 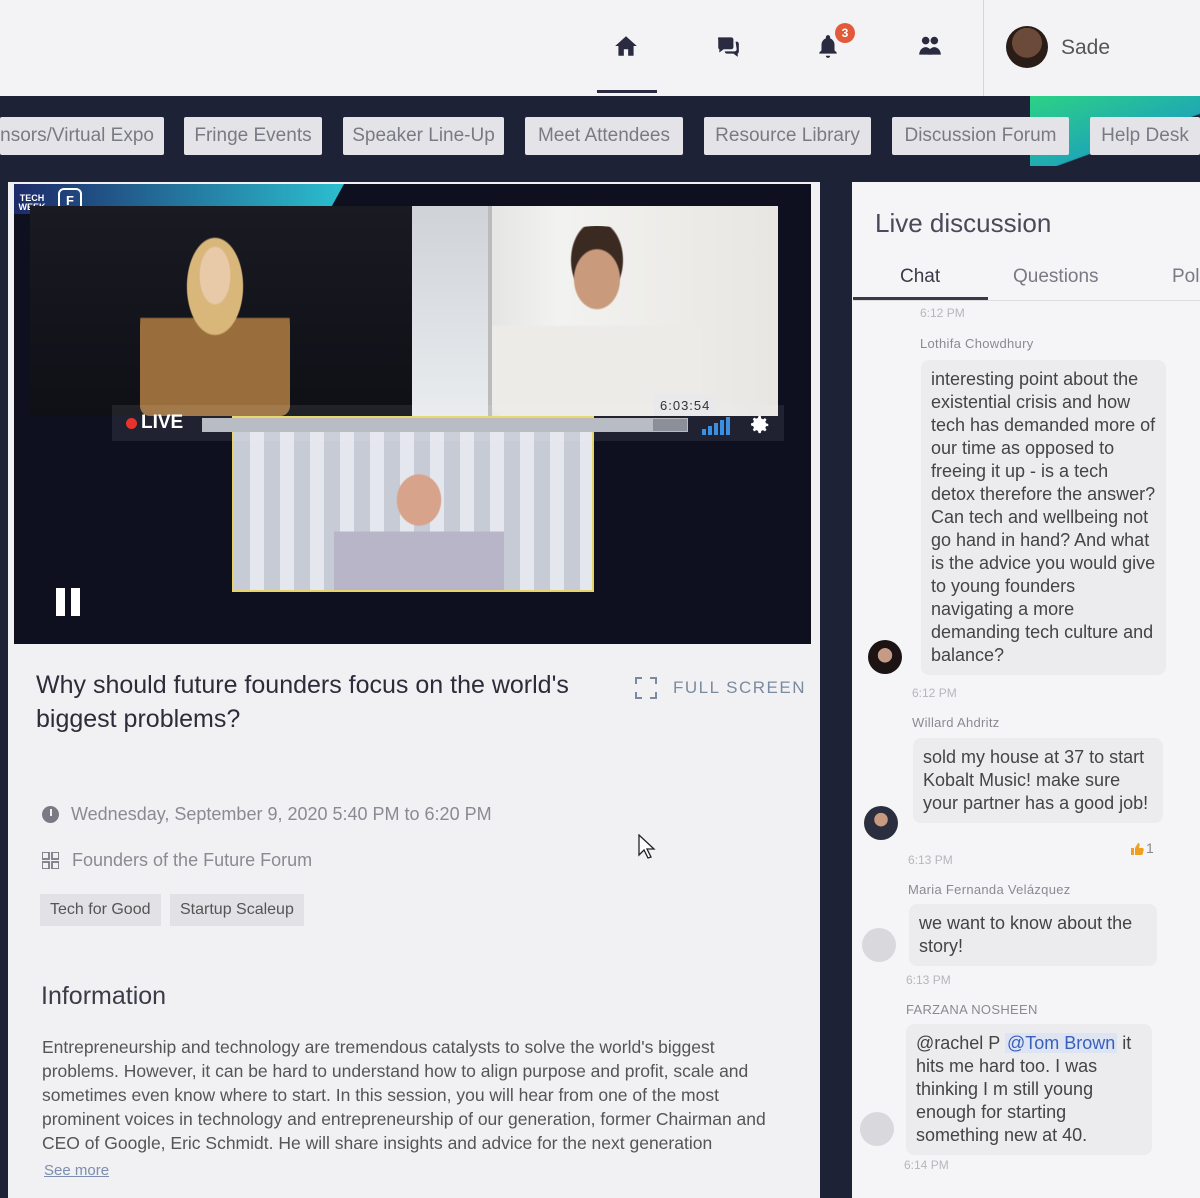 What do you see at coordinates (646, 688) in the screenshot?
I see `fullscreen-icon` at bounding box center [646, 688].